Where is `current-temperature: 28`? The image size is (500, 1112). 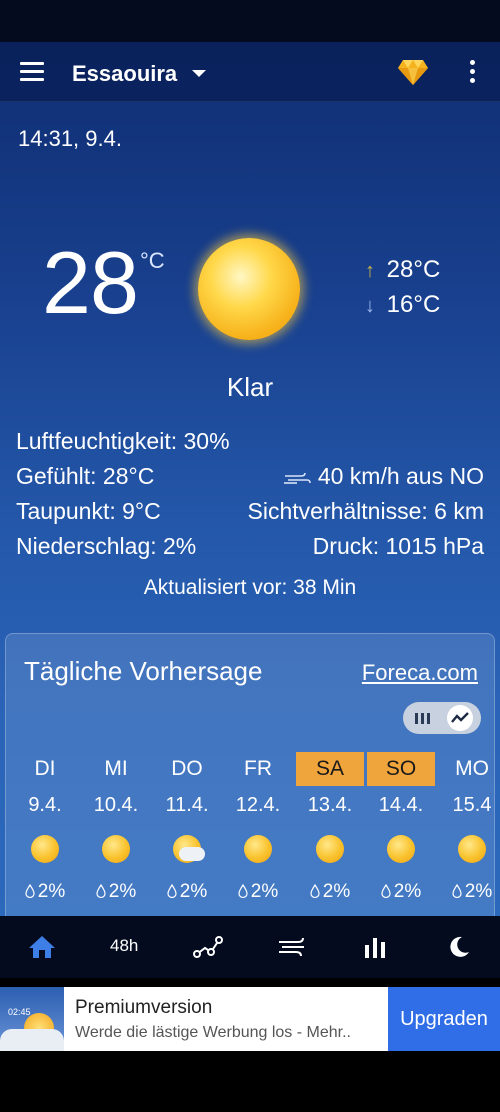
current-temperature: 28 is located at coordinates (90, 282).